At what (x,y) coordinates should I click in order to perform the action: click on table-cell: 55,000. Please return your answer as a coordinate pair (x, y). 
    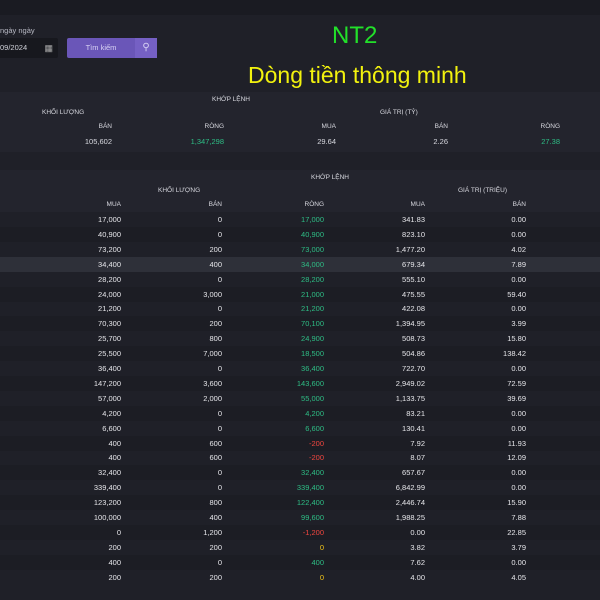
    Looking at the image, I should click on (312, 398).